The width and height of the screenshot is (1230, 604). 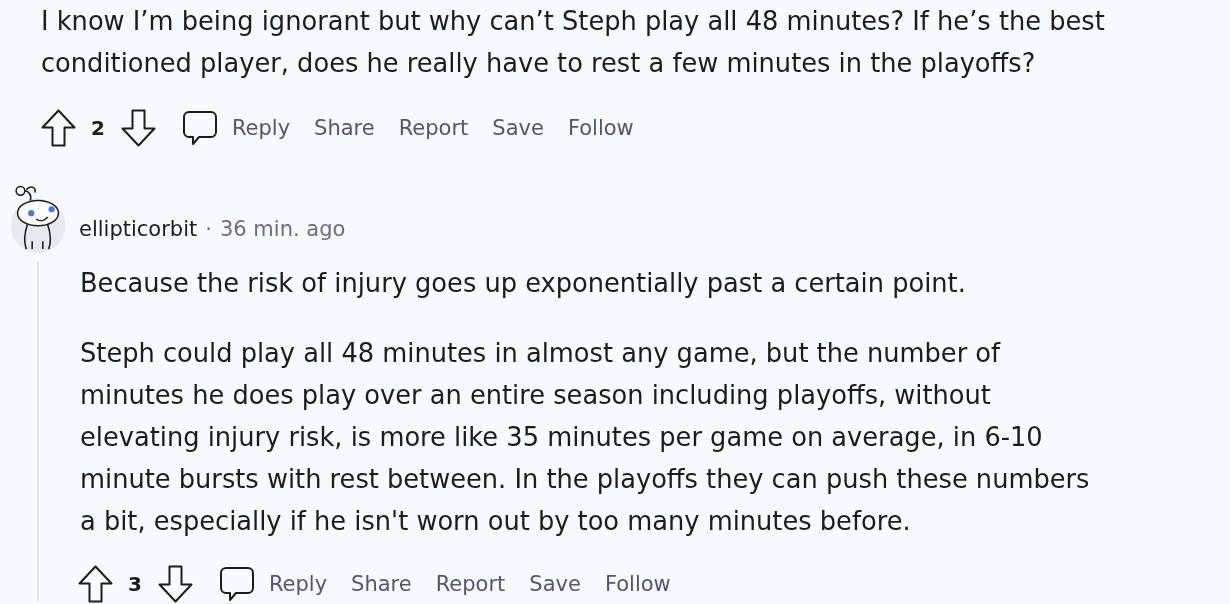 I want to click on timestamp: 36 min. ago, so click(x=282, y=229).